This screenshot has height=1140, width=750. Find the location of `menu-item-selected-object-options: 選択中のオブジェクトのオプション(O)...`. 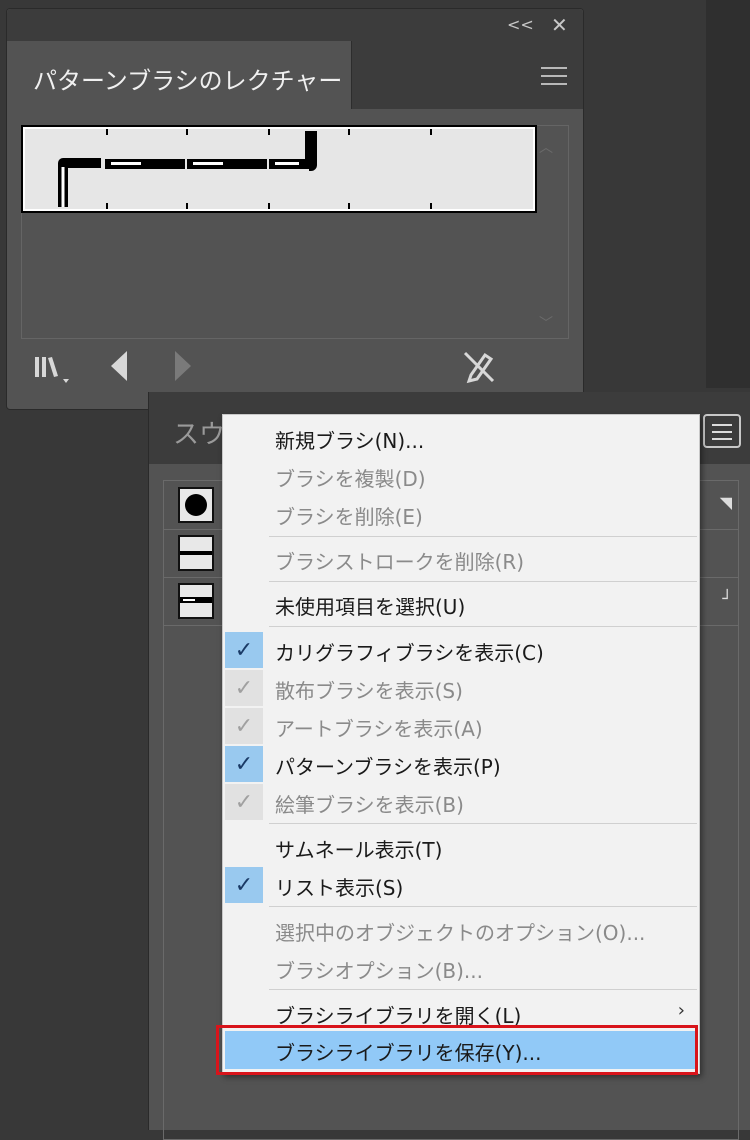

menu-item-selected-object-options: 選択中のオブジェクトのオプション(O)... is located at coordinates (461, 930).